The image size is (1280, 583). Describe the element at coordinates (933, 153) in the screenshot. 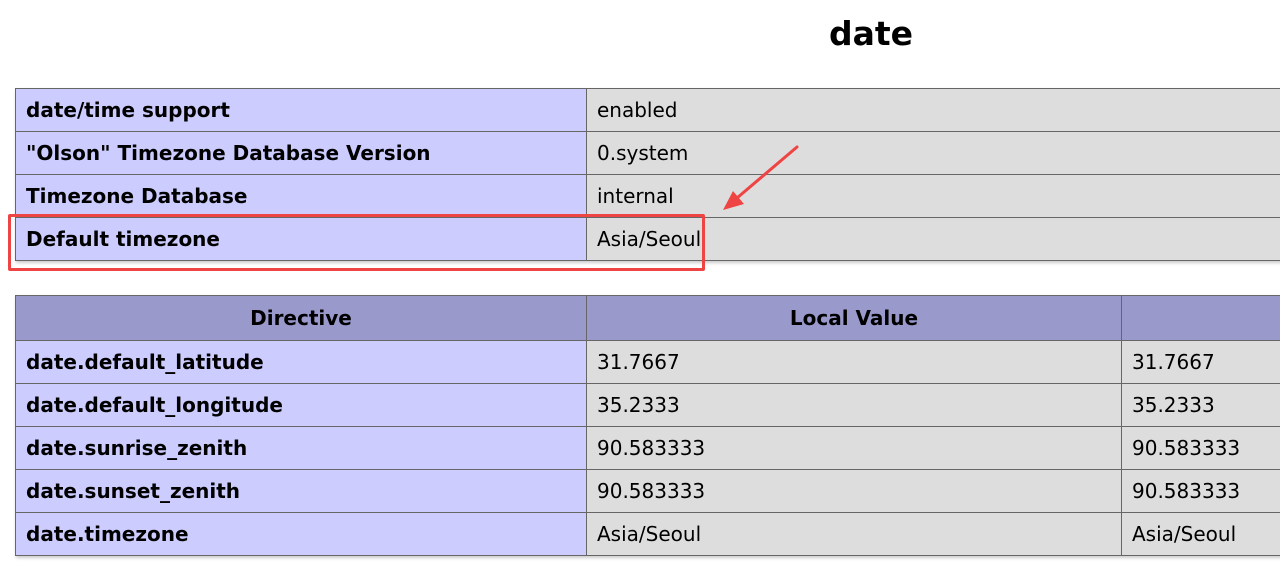

I see `row-value: 0.system` at that location.